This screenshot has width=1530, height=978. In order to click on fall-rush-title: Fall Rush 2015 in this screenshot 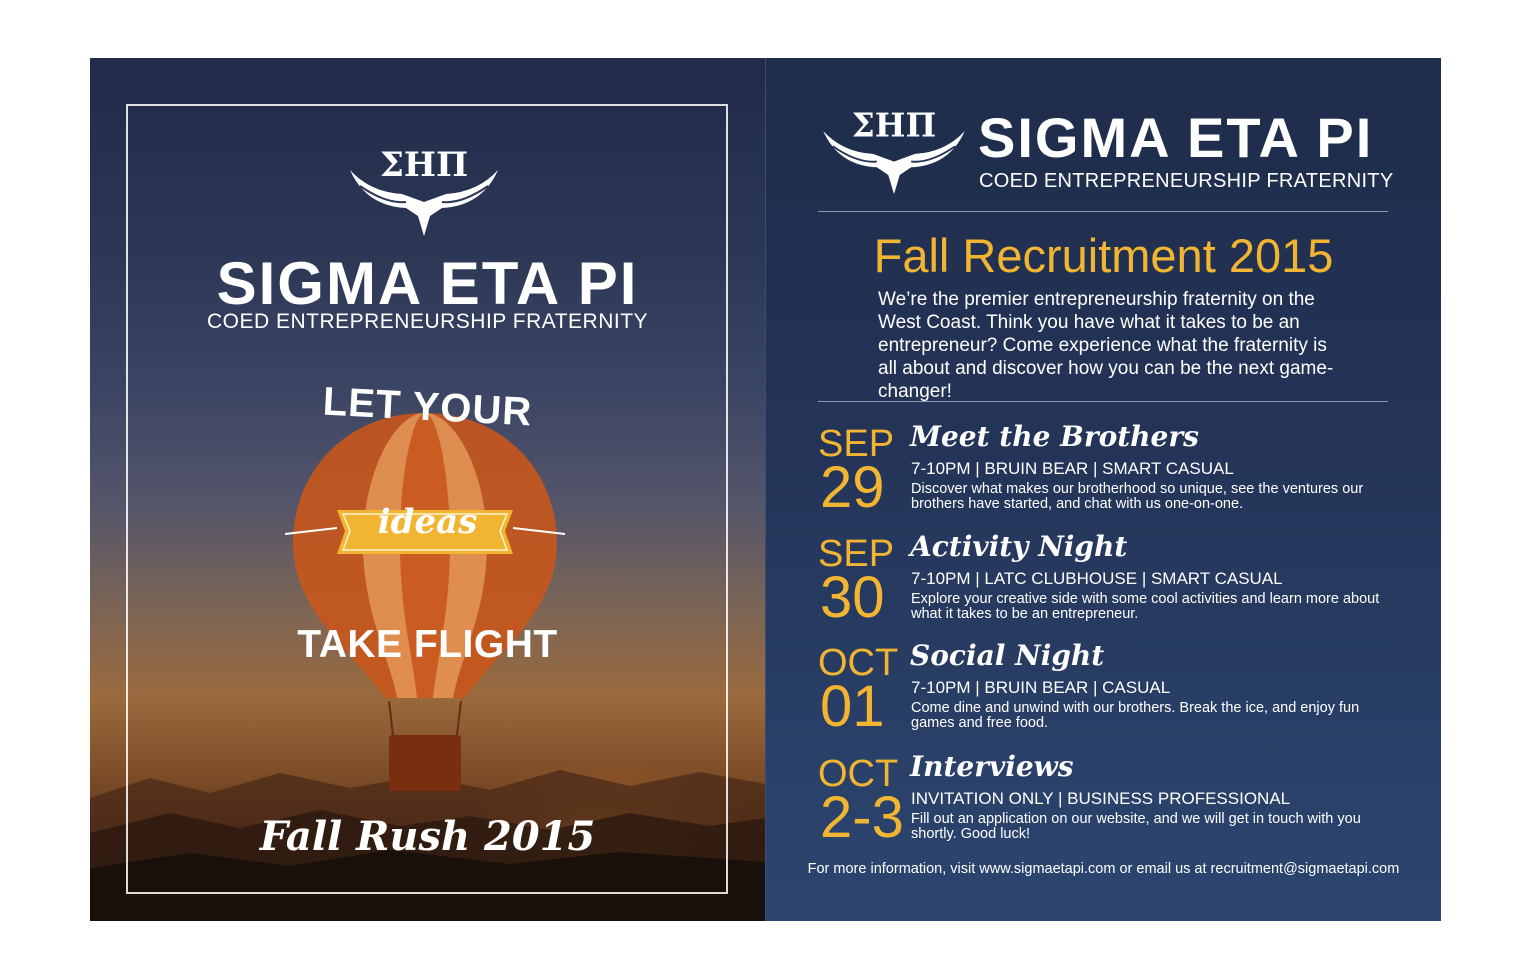, I will do `click(427, 836)`.